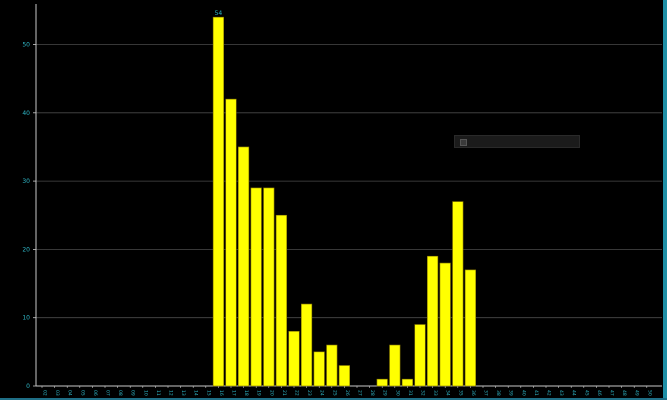 Image resolution: width=667 pixels, height=400 pixels. What do you see at coordinates (665, 200) in the screenshot?
I see `right-edge-bar` at bounding box center [665, 200].